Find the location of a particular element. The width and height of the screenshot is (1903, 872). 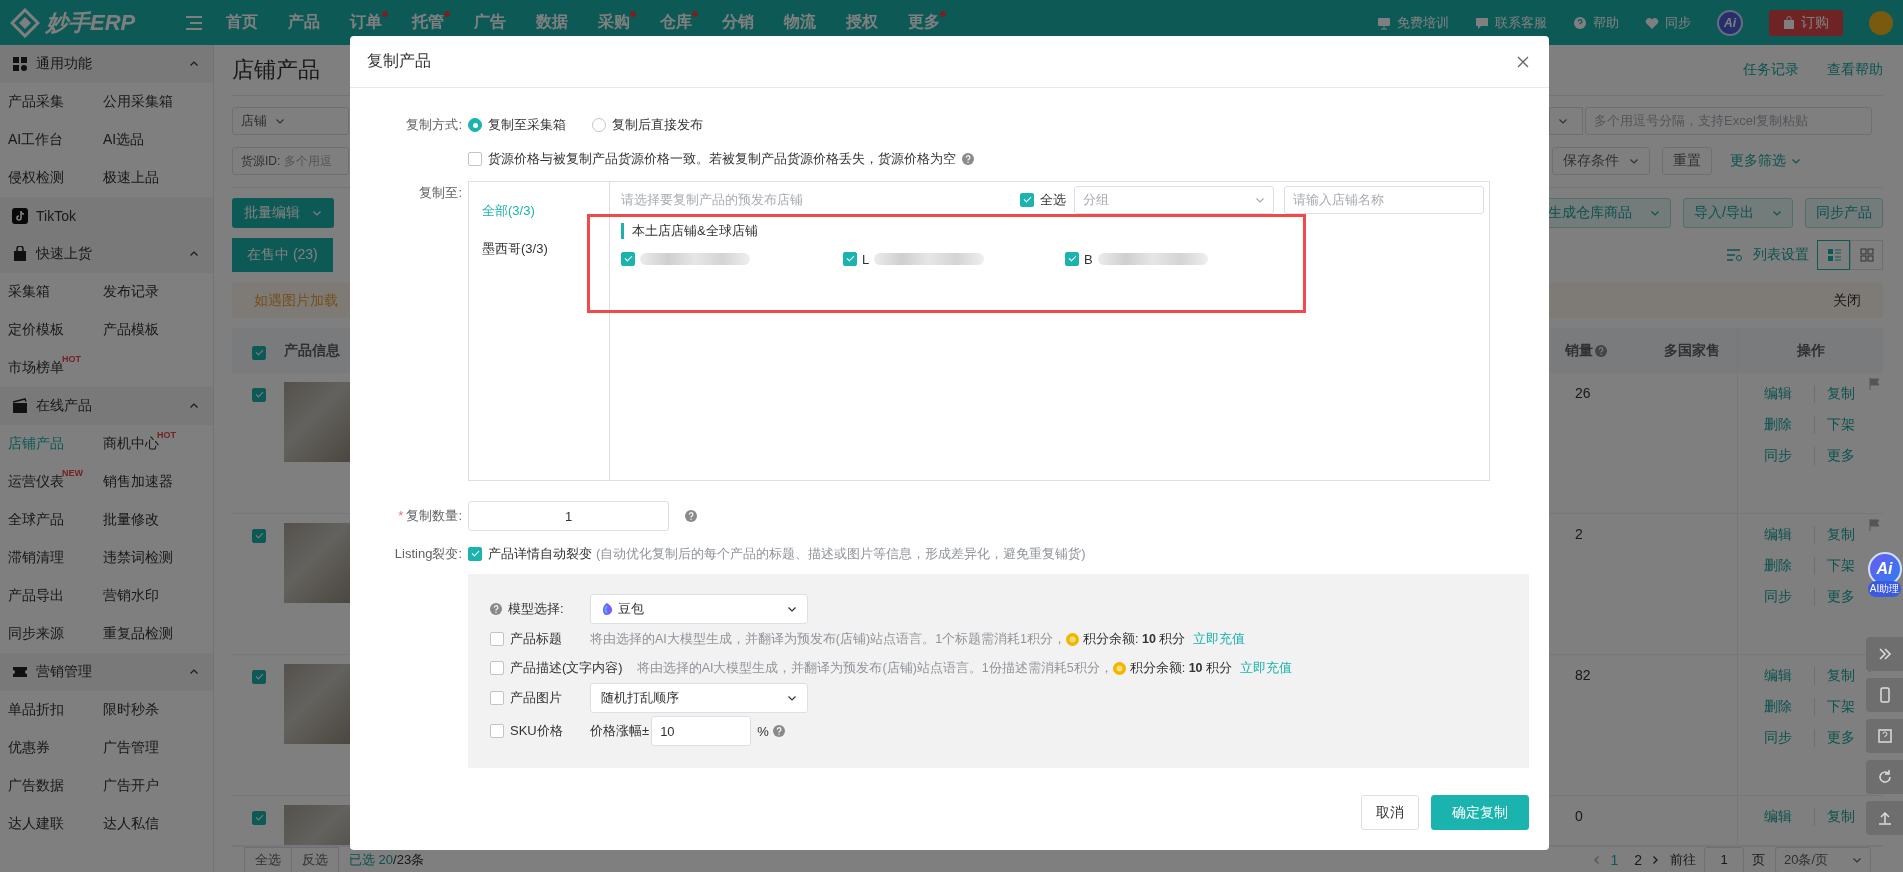

sidebar-item: 违禁词检测 is located at coordinates (138, 558).